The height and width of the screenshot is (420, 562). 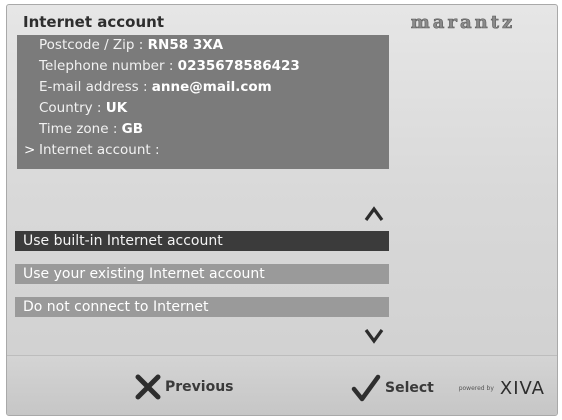 What do you see at coordinates (83, 108) in the screenshot?
I see `info-row-country: Country : UK` at bounding box center [83, 108].